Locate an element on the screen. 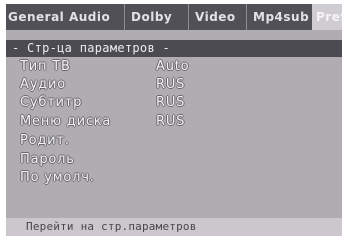 The image size is (347, 240). menu-value-disc-menu: RUS is located at coordinates (171, 121).